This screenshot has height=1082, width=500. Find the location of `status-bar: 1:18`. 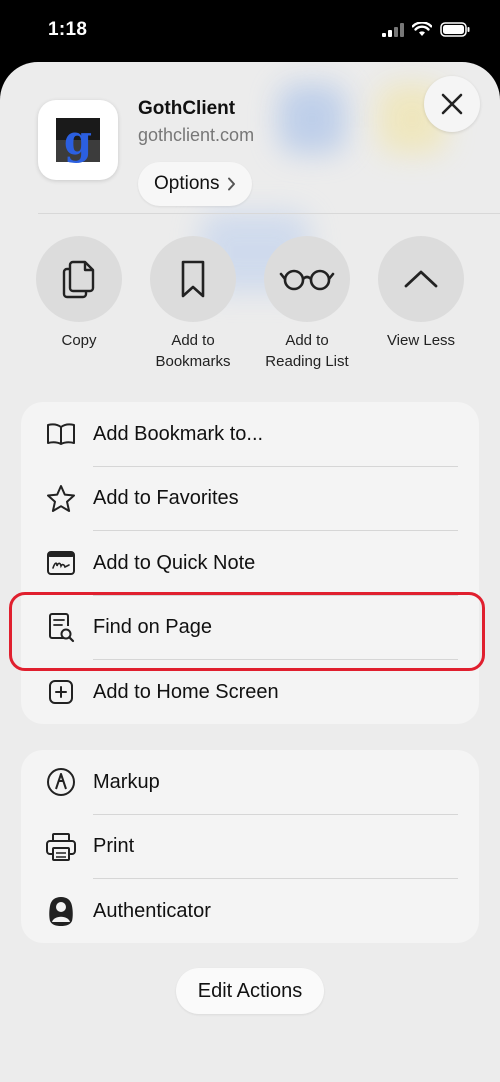

status-bar: 1:18 is located at coordinates (250, 31).